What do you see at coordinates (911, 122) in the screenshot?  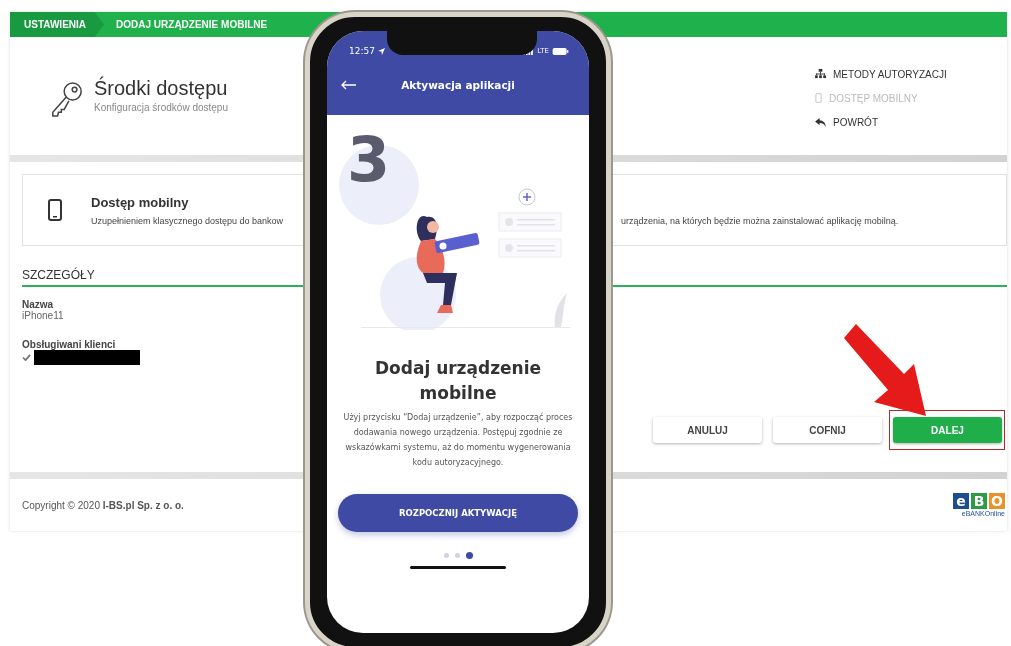 I see `side-link: POWRÓT` at bounding box center [911, 122].